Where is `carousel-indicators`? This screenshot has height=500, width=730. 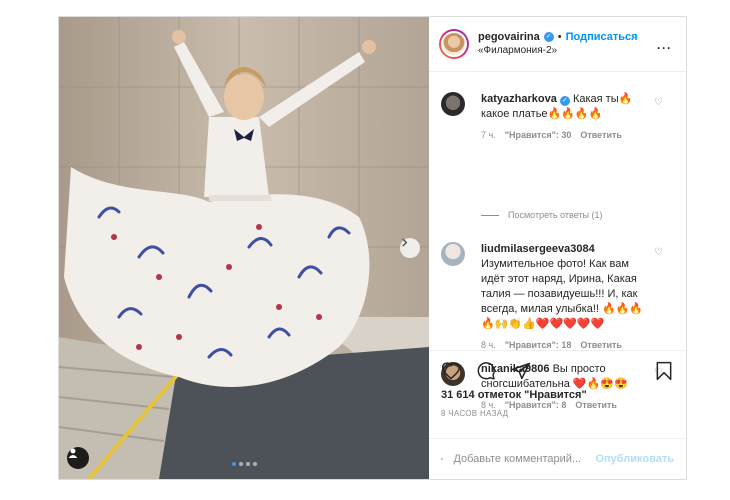
carousel-indicators is located at coordinates (244, 464).